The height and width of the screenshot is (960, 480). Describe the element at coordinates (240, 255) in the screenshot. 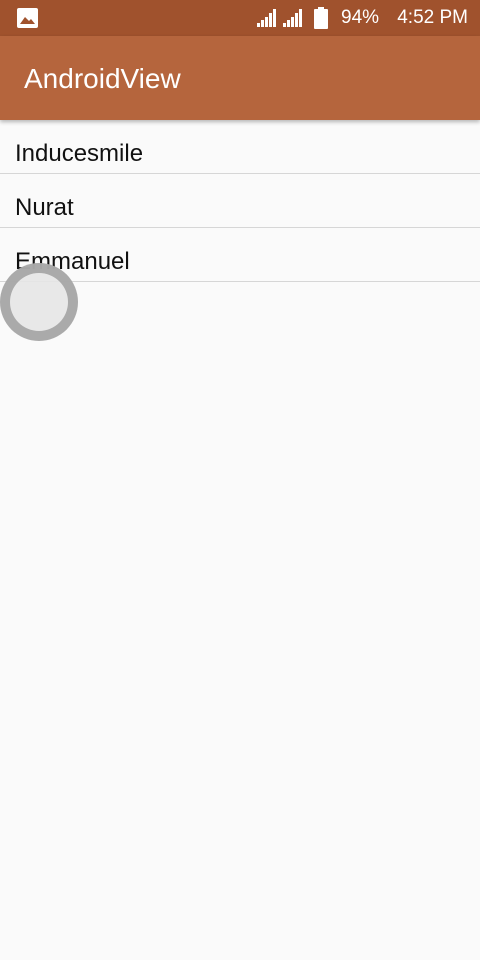

I see `list-item: Emmanuel` at that location.